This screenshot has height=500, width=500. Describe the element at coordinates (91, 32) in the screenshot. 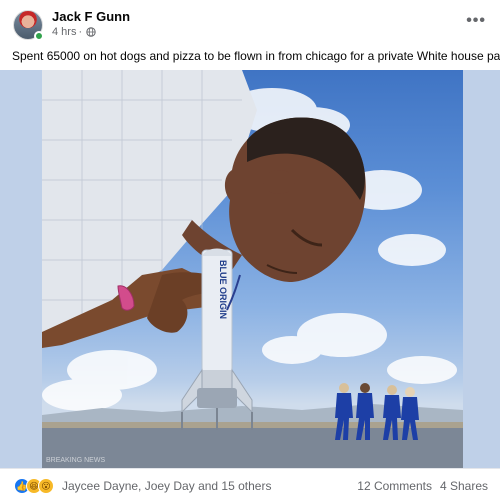

I see `globe-icon` at that location.